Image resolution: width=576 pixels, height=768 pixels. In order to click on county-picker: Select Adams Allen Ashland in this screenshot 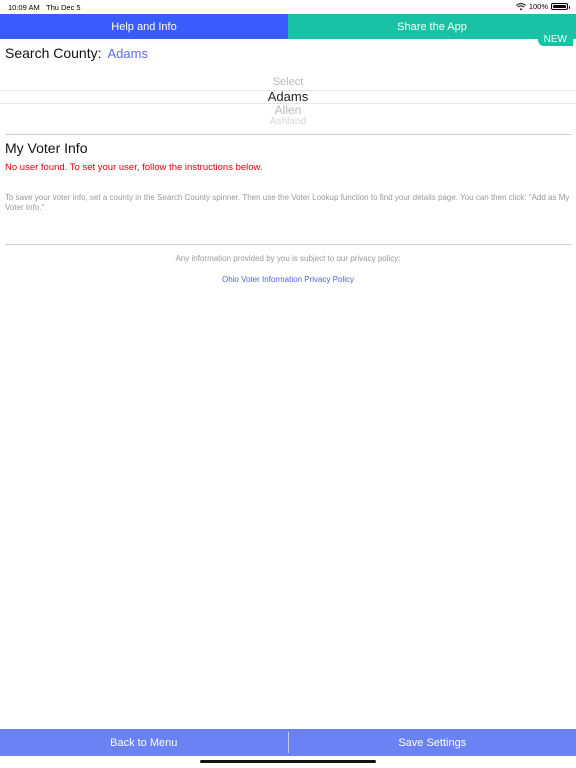, I will do `click(288, 100)`.